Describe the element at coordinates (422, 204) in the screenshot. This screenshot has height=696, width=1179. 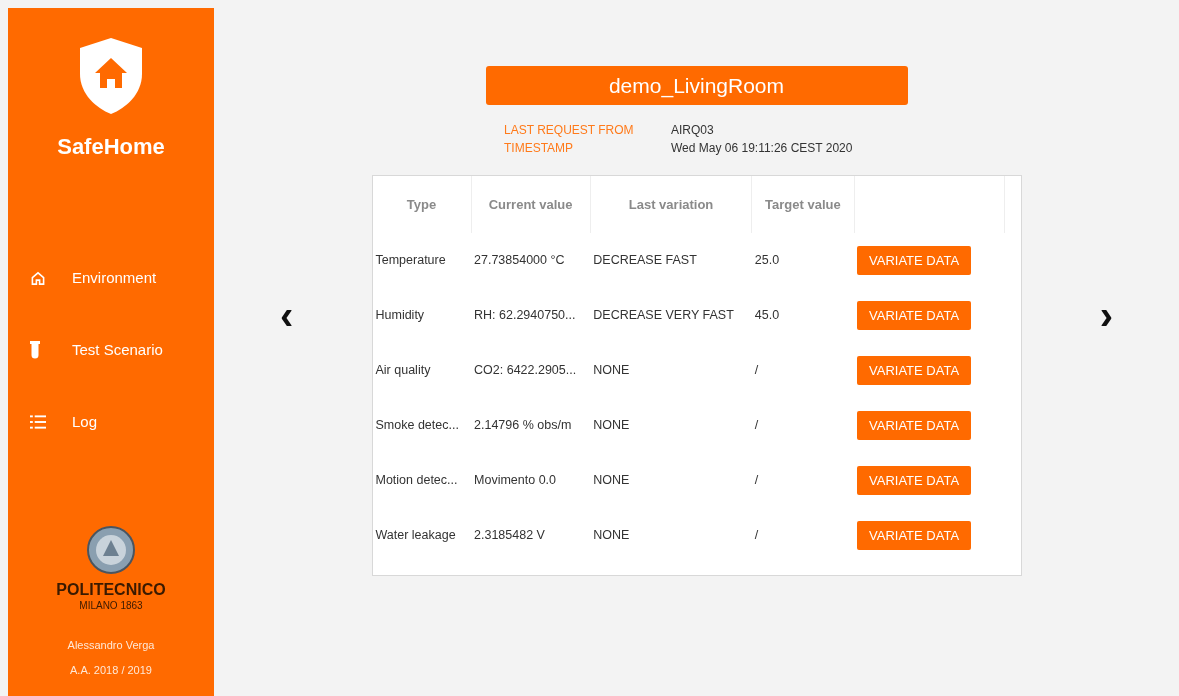
I see `column-header: Type` at that location.